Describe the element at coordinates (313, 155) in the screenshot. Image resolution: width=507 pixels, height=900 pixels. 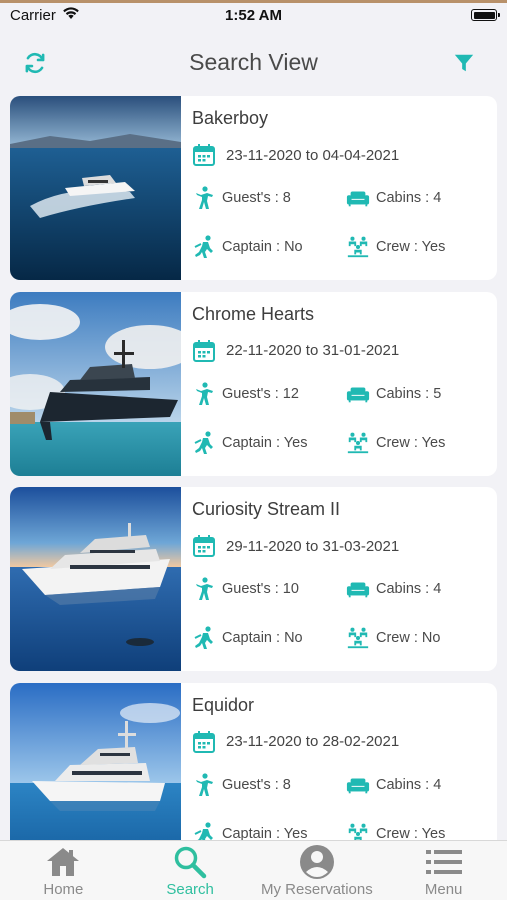
I see `date-range: 23-11-2020 to 04-04-2021` at that location.